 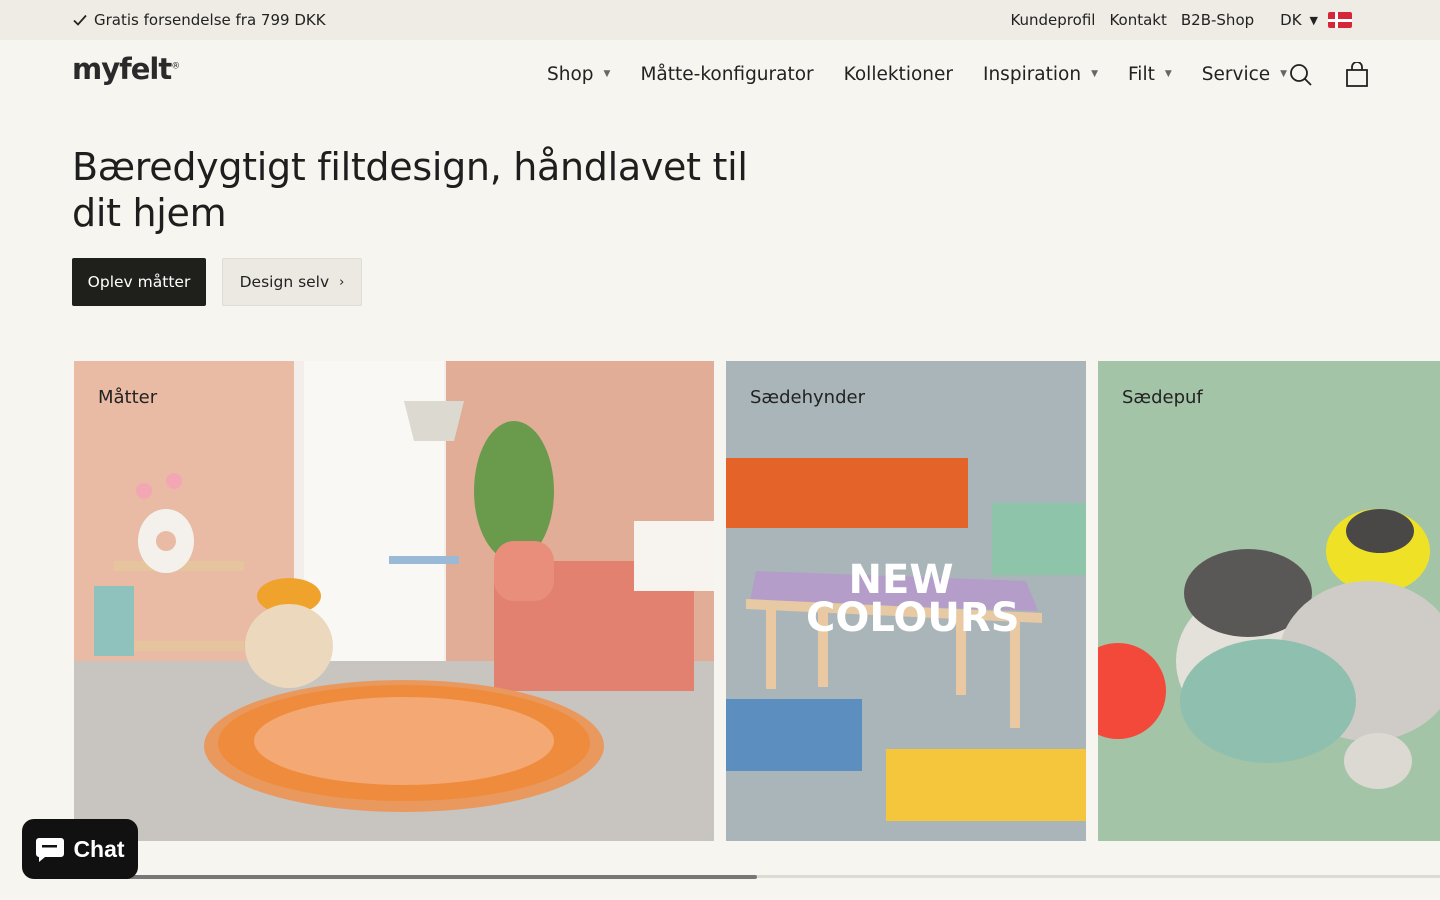 I want to click on carousel-scroll-thumb, so click(x=415, y=877).